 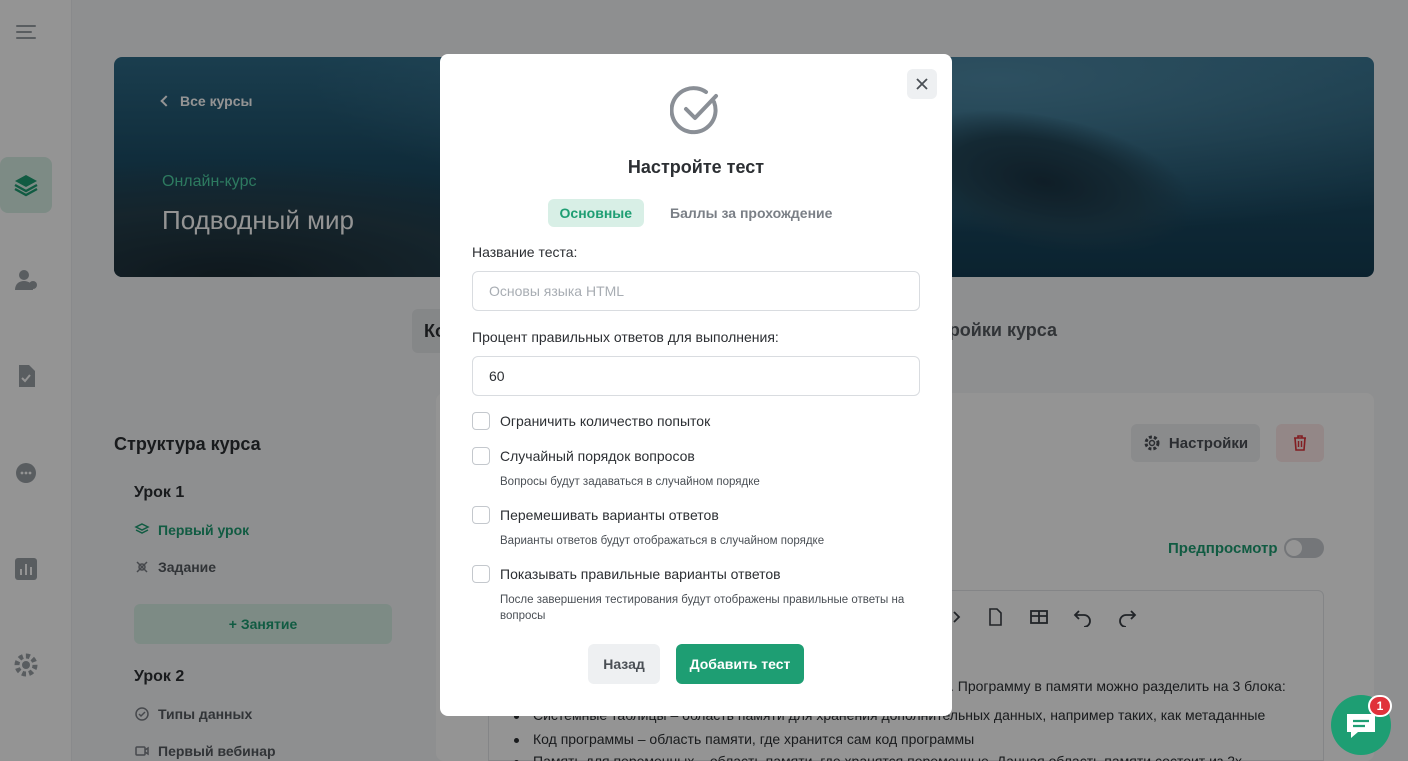 I want to click on option-shuffle-answers: Перемешивать варианты ответов, so click(x=595, y=515).